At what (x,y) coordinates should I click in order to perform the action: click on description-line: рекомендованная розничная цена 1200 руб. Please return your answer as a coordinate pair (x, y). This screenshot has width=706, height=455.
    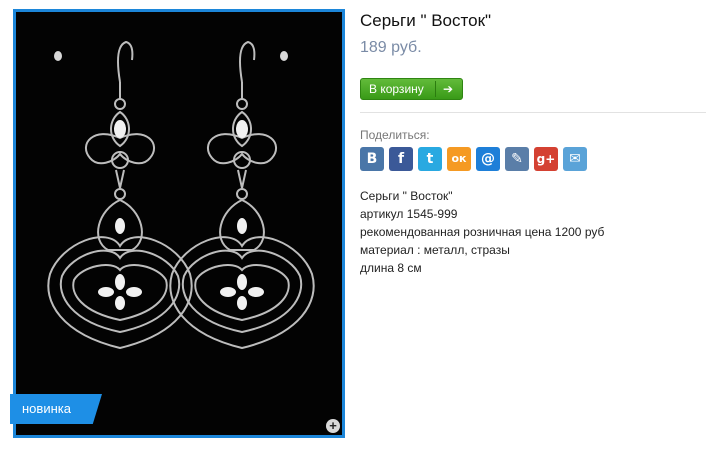
    Looking at the image, I should click on (482, 232).